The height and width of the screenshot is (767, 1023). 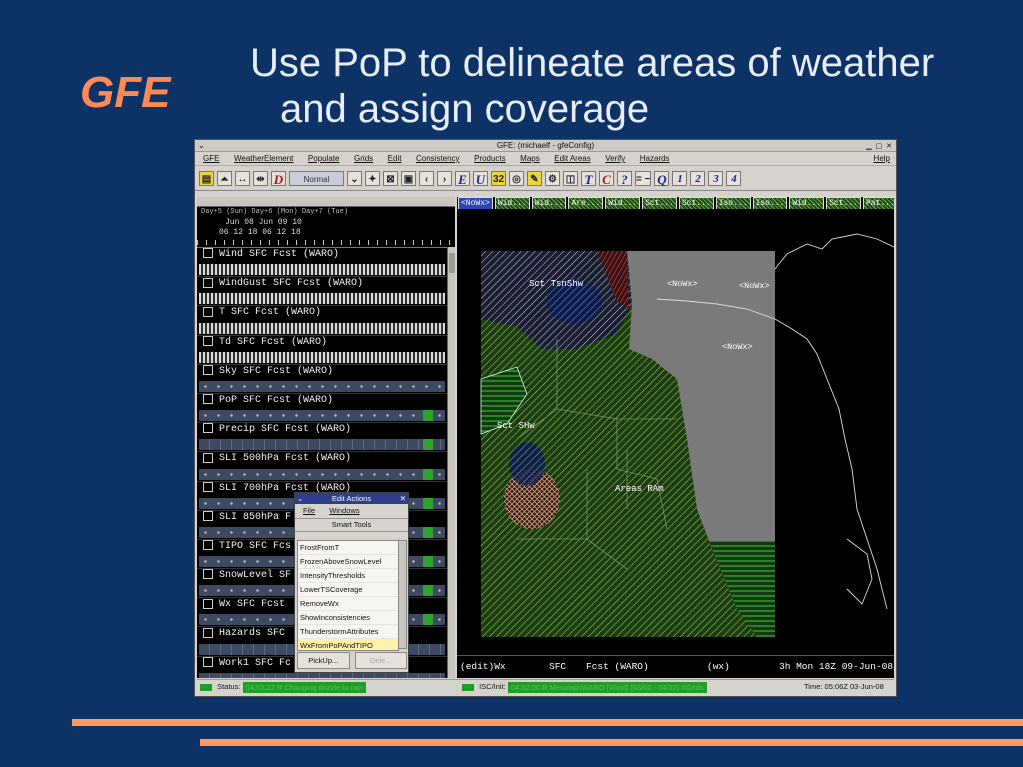 I want to click on close-icon: ✕, so click(x=403, y=498).